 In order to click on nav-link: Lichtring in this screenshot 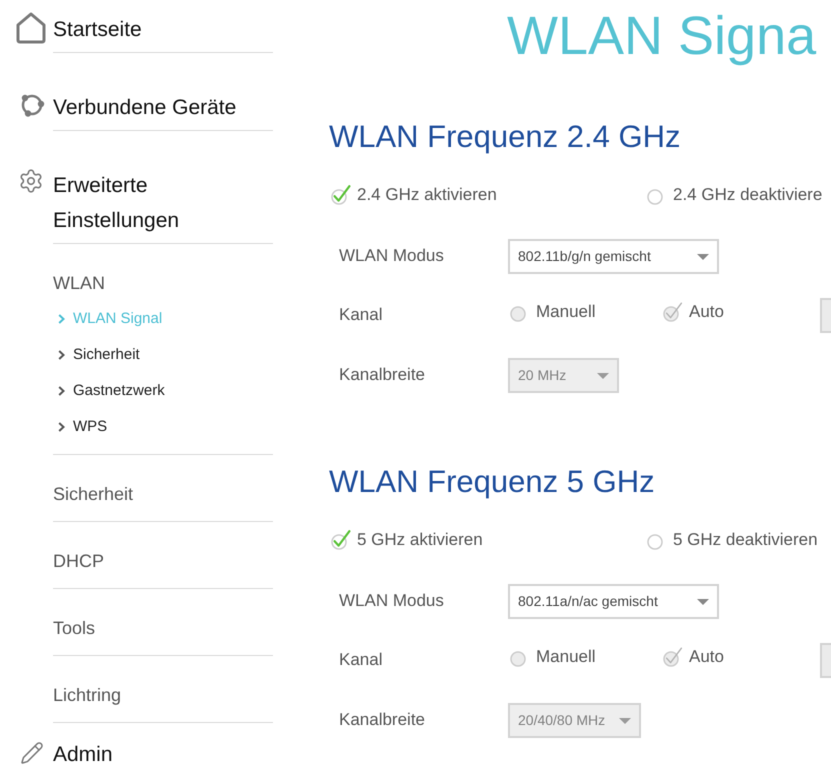, I will do `click(87, 695)`.